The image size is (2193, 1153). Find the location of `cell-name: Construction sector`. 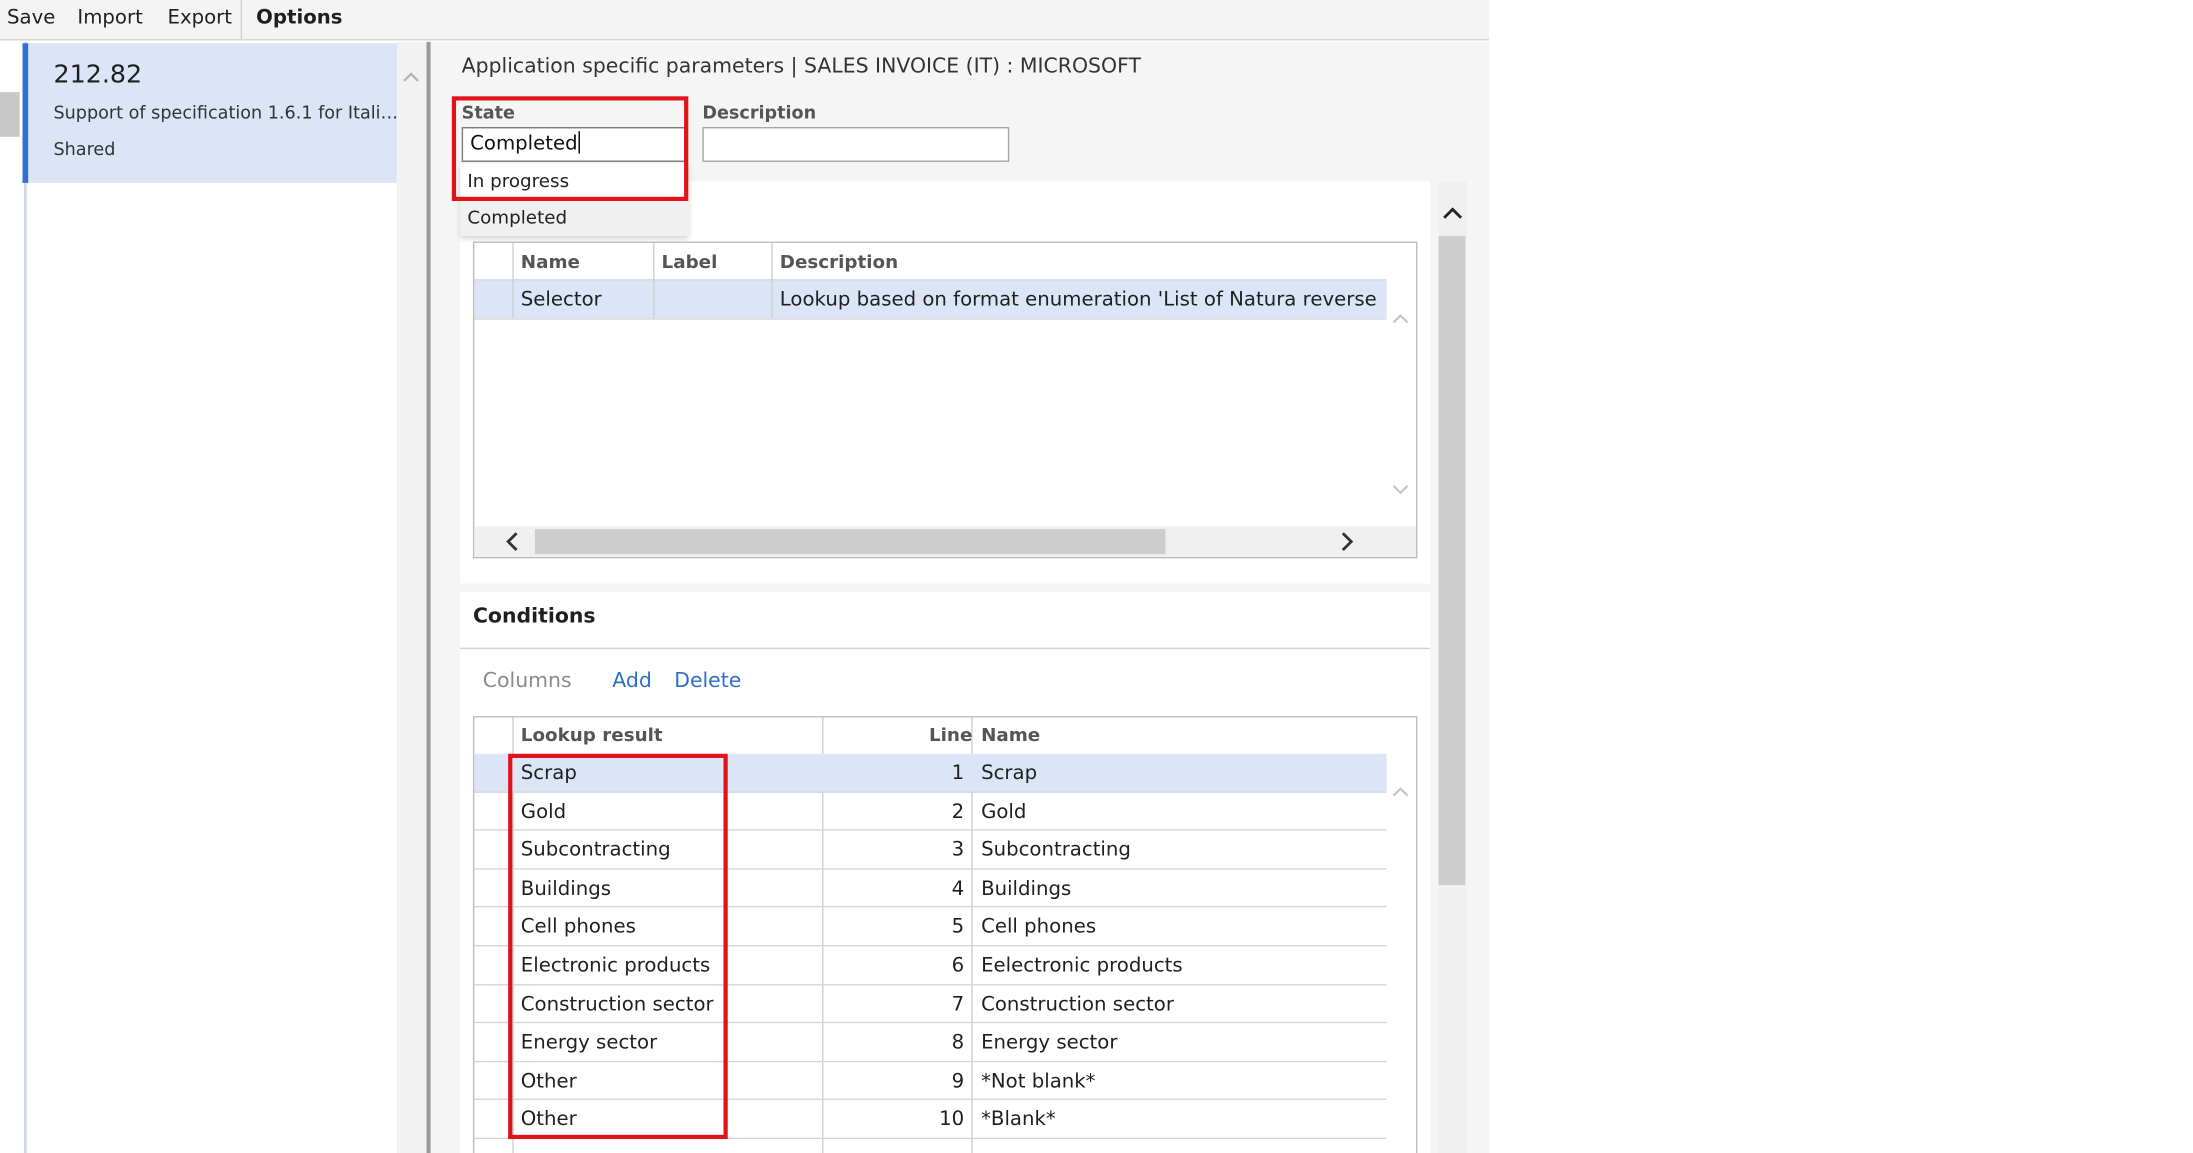

cell-name: Construction sector is located at coordinates (1077, 1004).